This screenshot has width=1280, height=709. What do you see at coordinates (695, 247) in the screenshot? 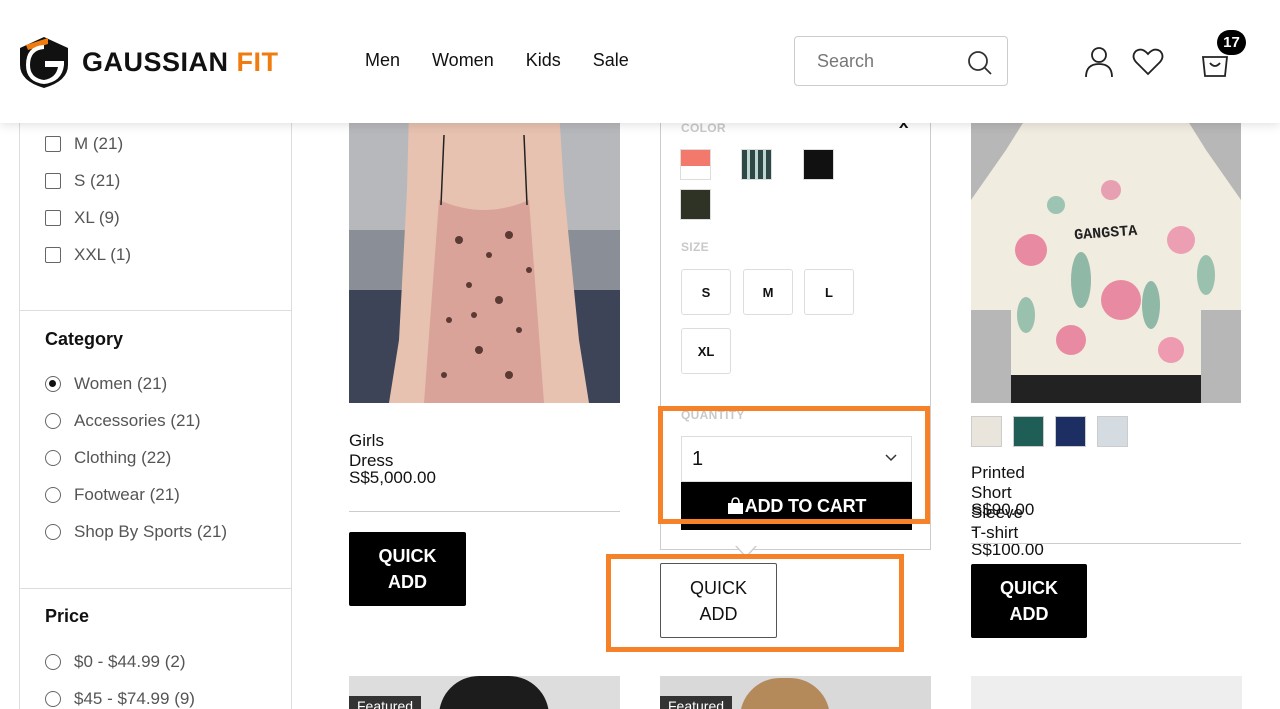
I see `size-label: SIZE` at bounding box center [695, 247].